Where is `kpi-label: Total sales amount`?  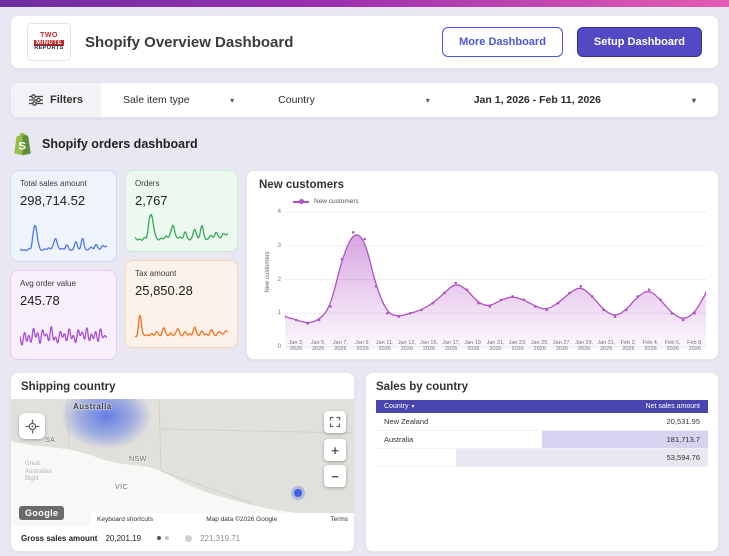 kpi-label: Total sales amount is located at coordinates (53, 183).